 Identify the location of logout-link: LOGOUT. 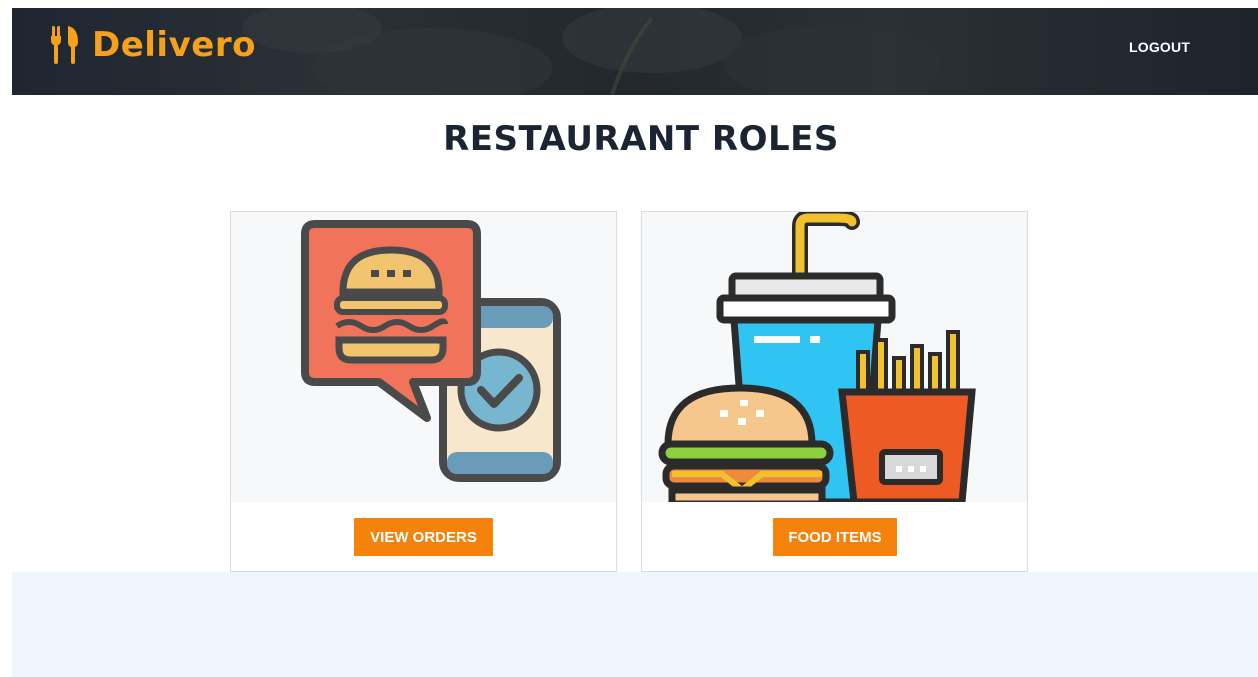
(1159, 47).